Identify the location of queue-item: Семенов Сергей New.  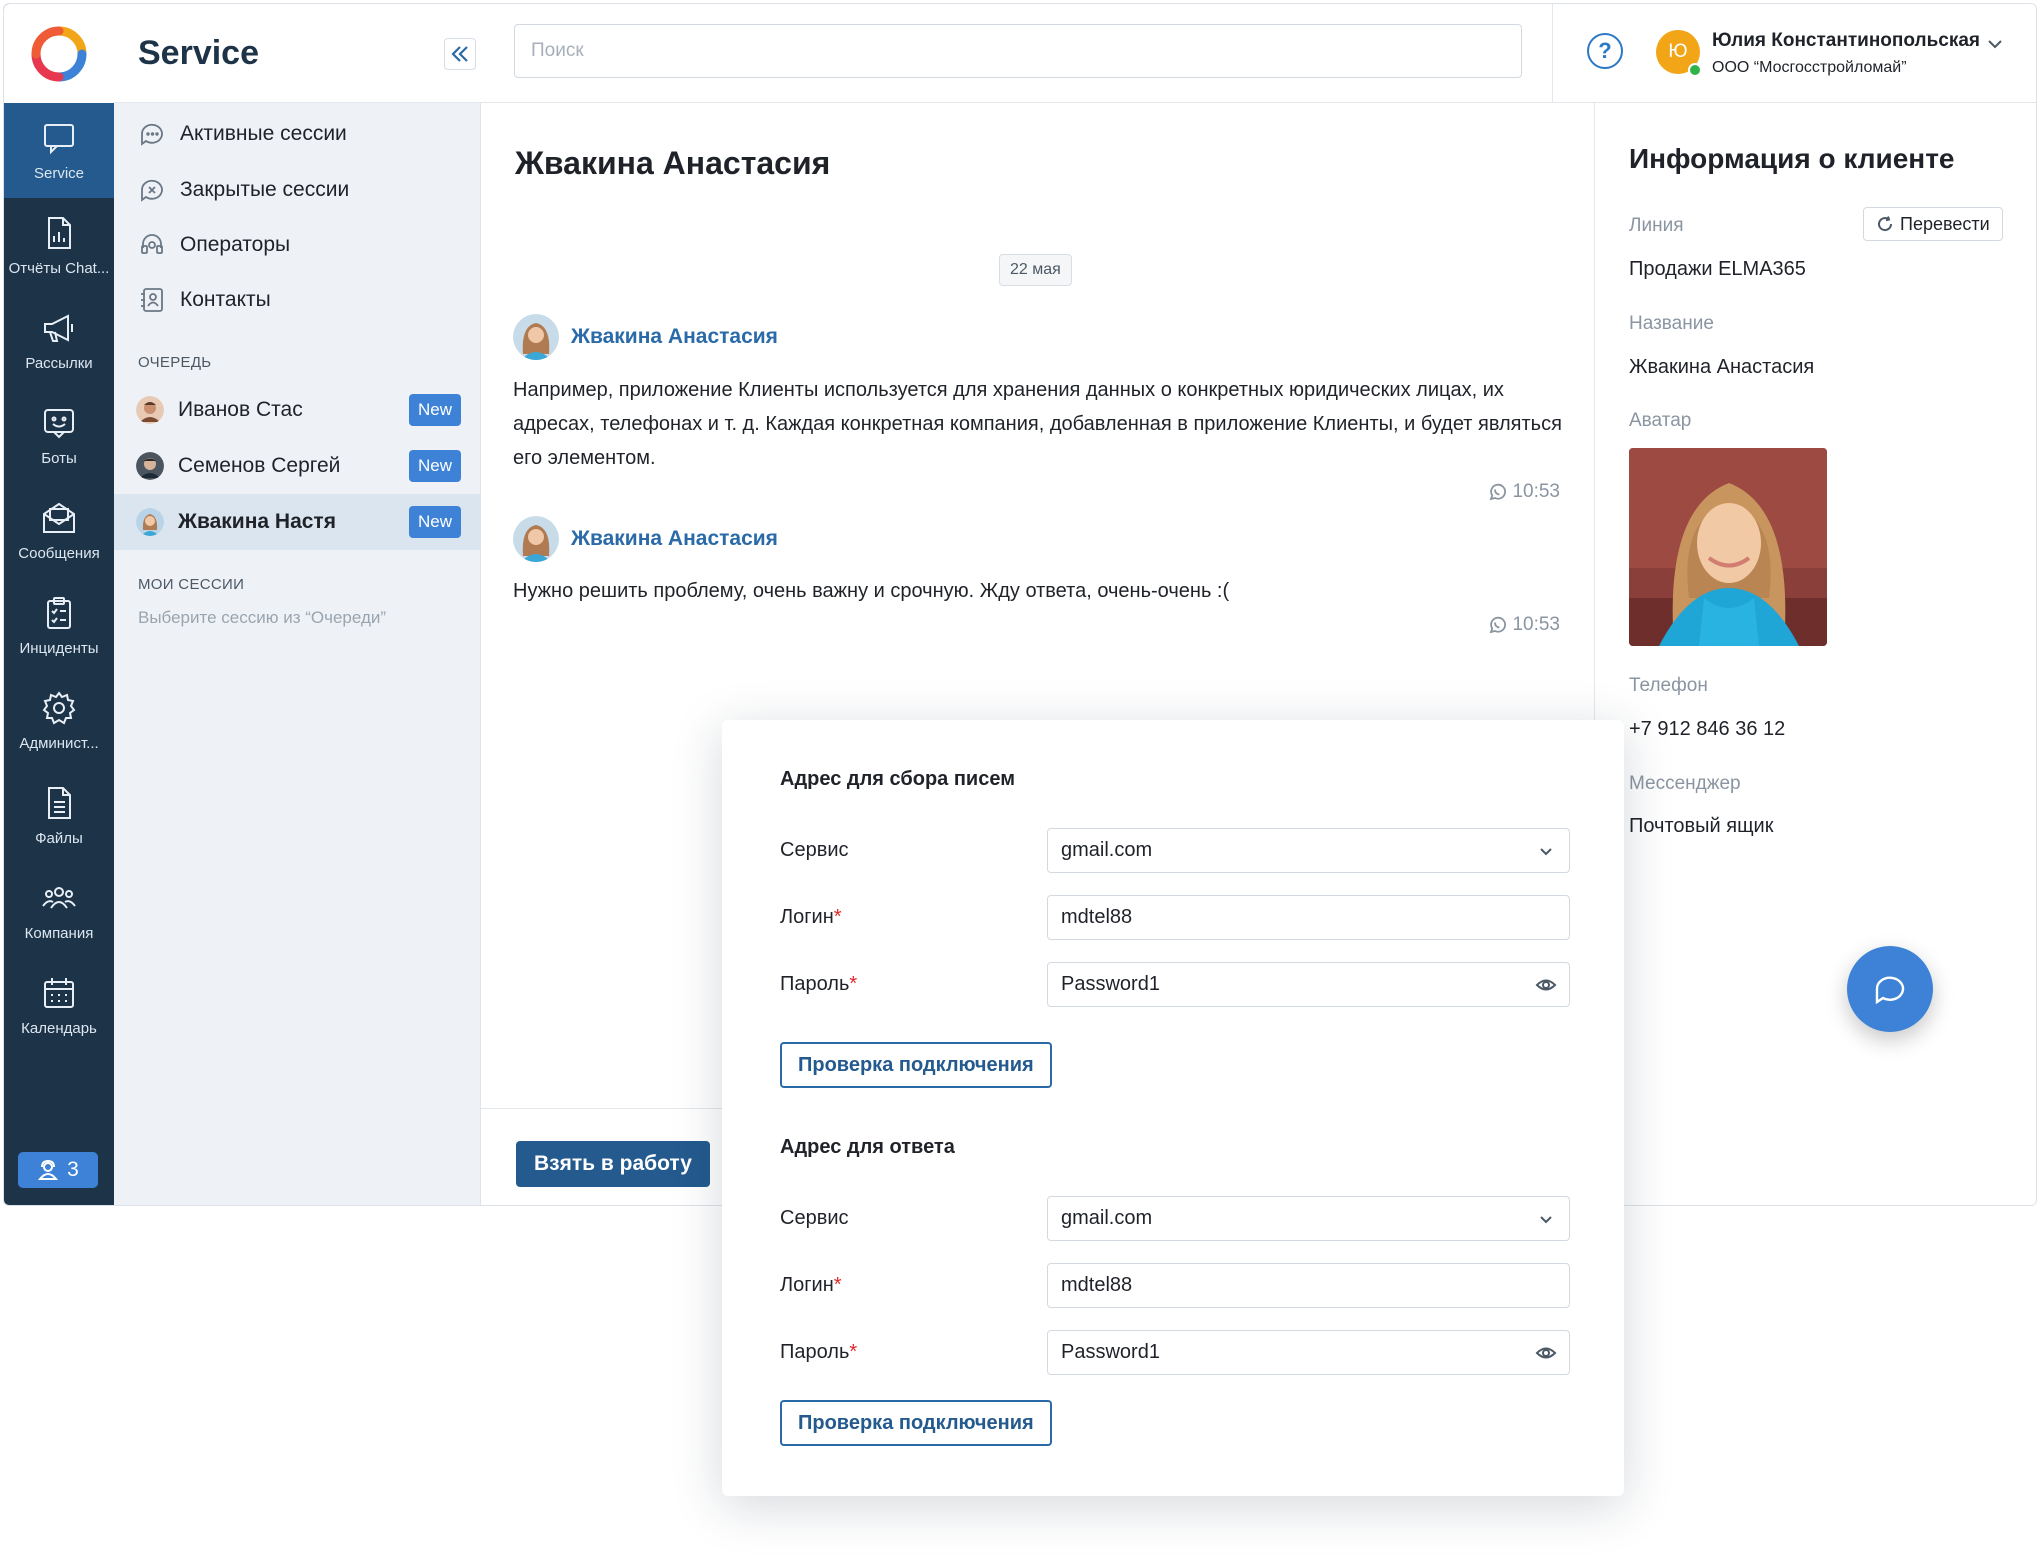
(297, 466).